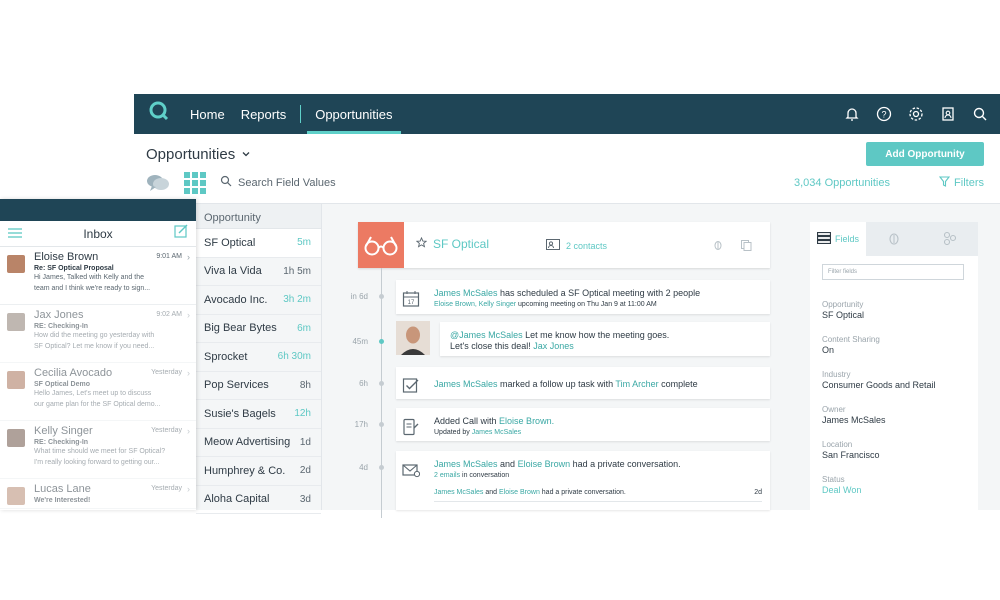 This screenshot has width=1000, height=600. What do you see at coordinates (165, 114) in the screenshot?
I see `app-logo-icon` at bounding box center [165, 114].